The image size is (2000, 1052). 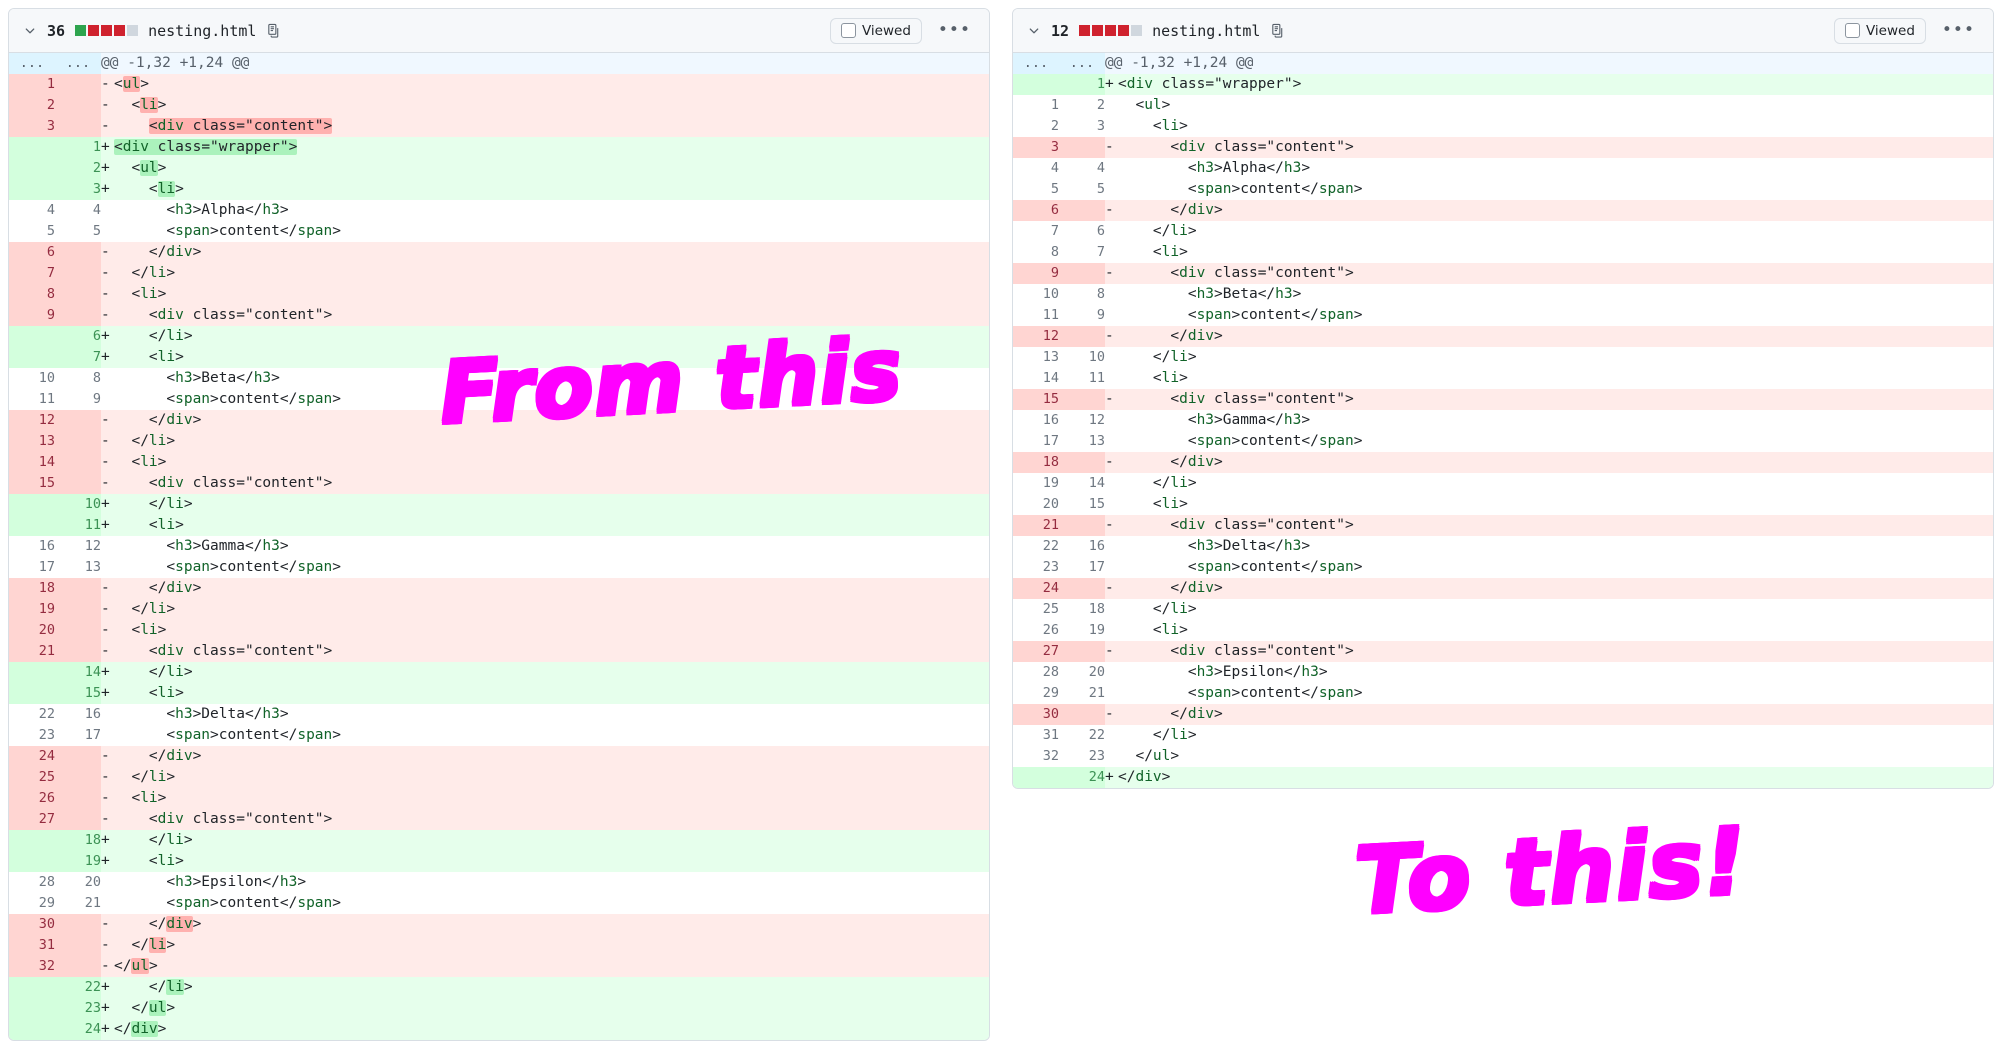 What do you see at coordinates (1206, 31) in the screenshot?
I see `filename-right: nesting.html` at bounding box center [1206, 31].